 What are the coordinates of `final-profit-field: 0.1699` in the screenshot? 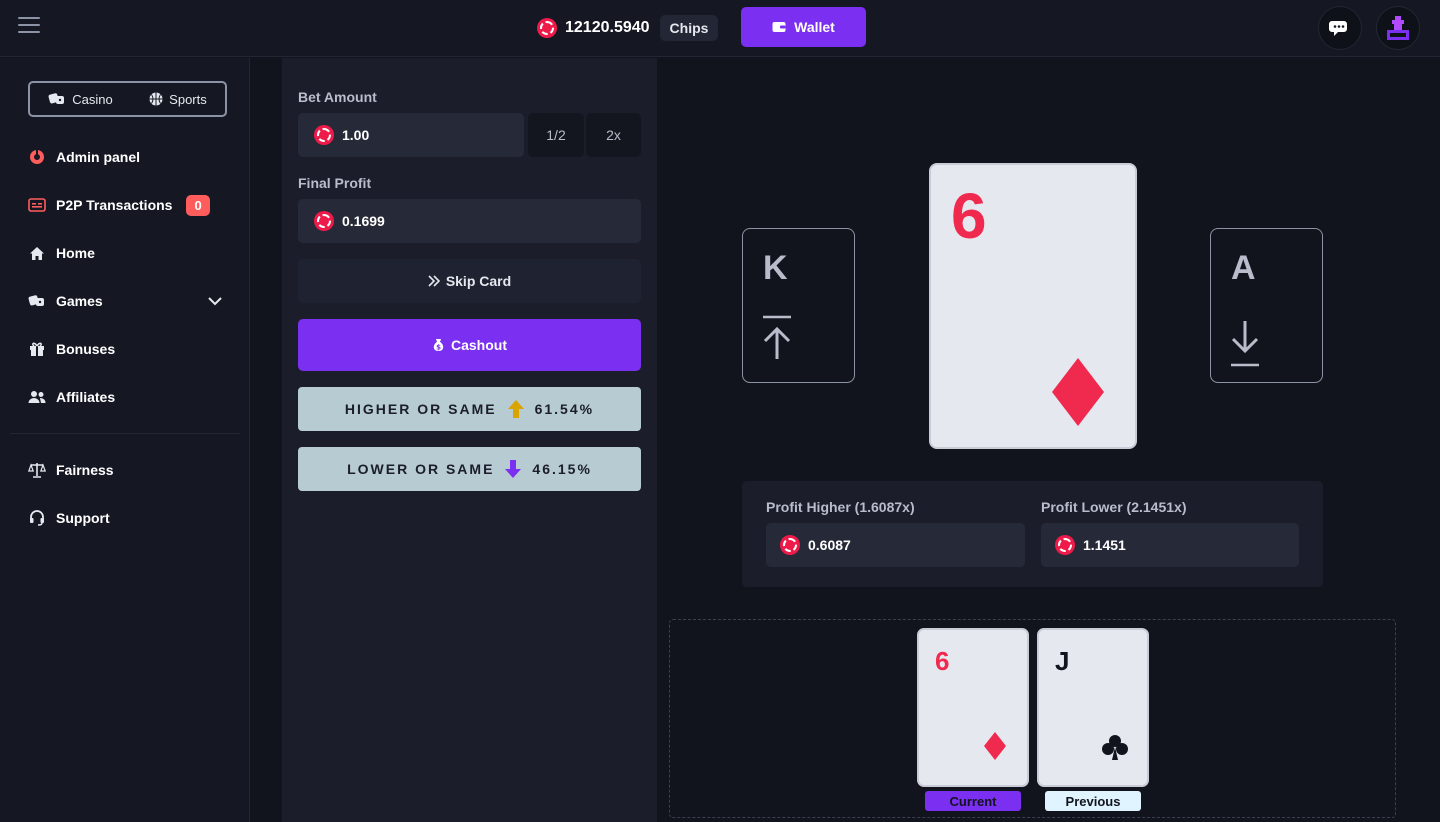 It's located at (469, 221).